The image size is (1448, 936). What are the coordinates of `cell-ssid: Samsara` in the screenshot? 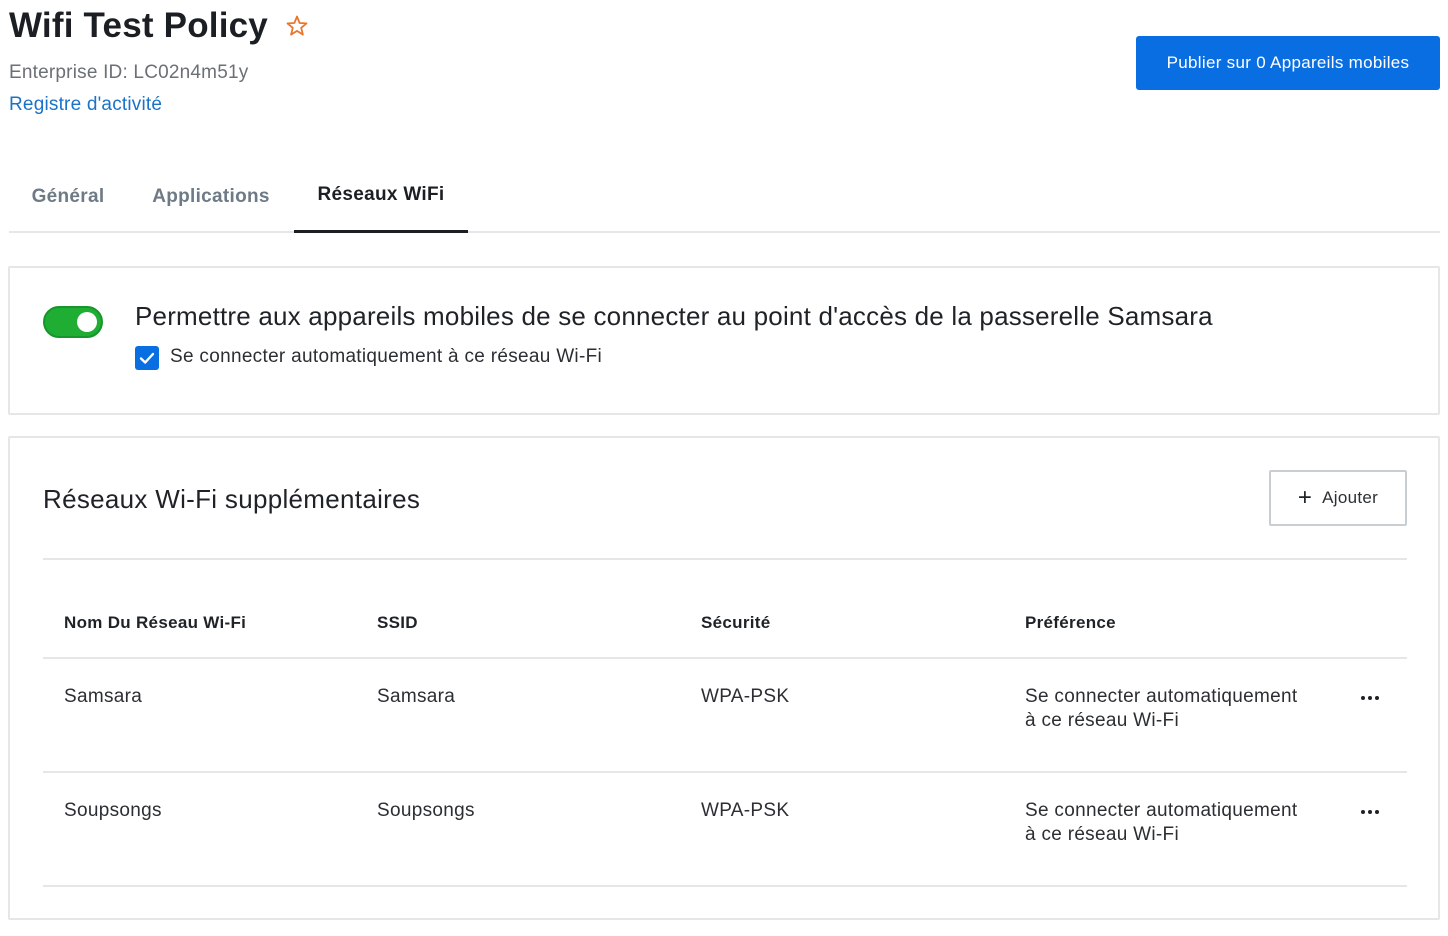 It's located at (416, 696).